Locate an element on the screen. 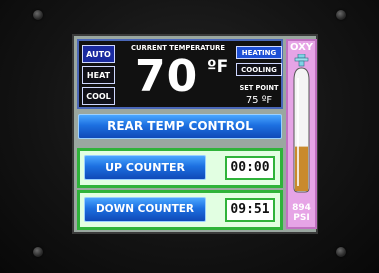 Image resolution: width=379 pixels, height=273 pixels. screw-bottom-right is located at coordinates (341, 252).